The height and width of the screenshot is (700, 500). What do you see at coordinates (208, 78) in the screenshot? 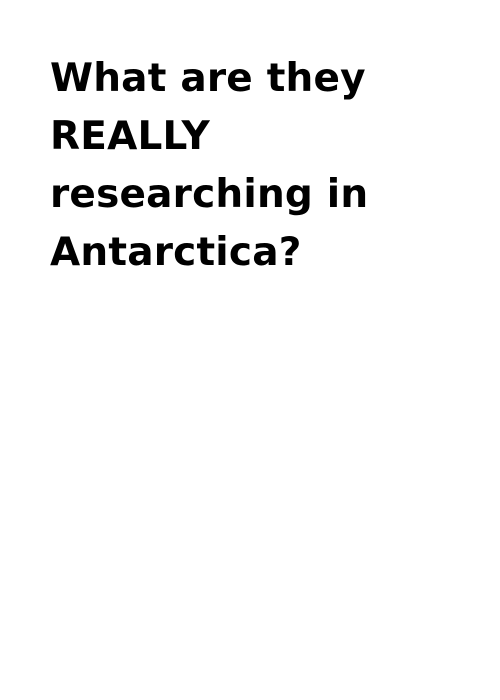
I see `headline-line-1: What are they` at bounding box center [208, 78].